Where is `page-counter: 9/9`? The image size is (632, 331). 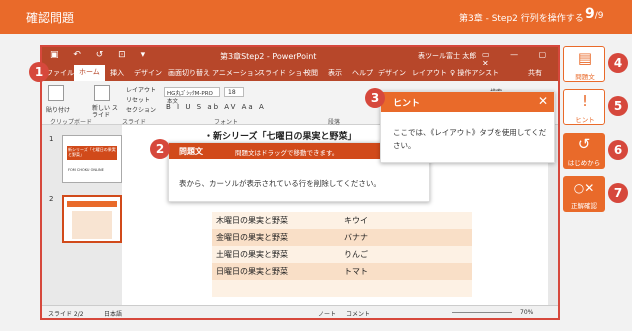
page-counter: 9/9 is located at coordinates (594, 14).